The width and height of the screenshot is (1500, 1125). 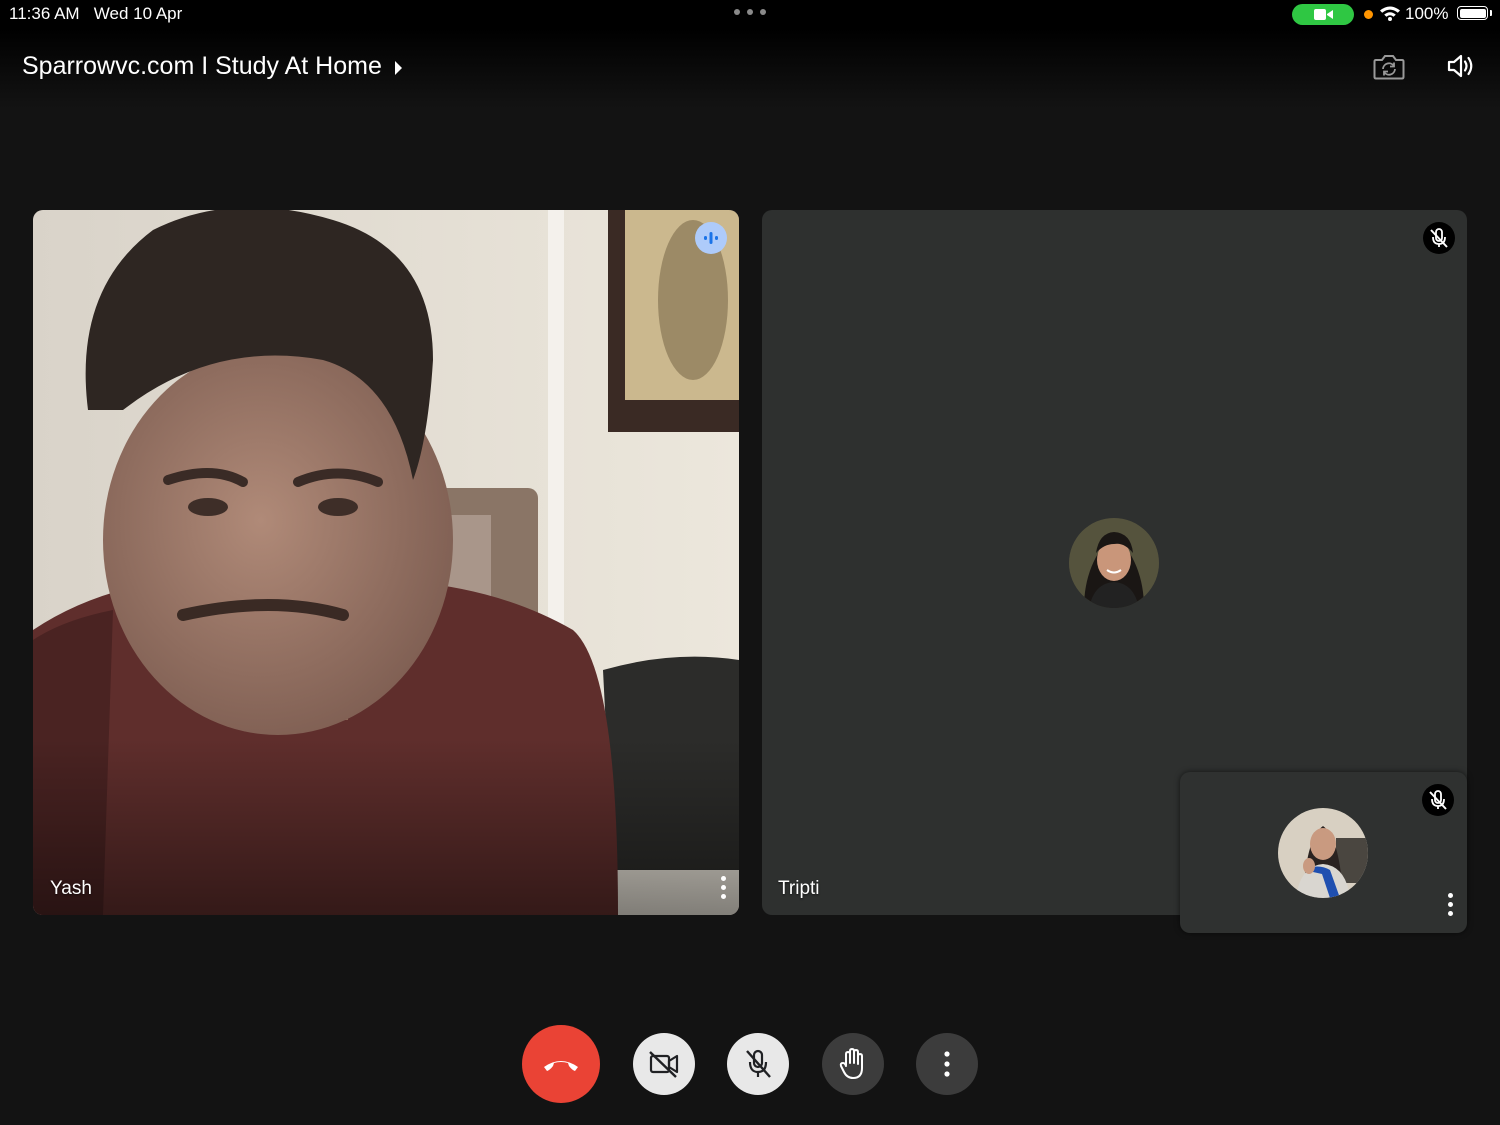 I want to click on video-camera-icon, so click(x=1323, y=14).